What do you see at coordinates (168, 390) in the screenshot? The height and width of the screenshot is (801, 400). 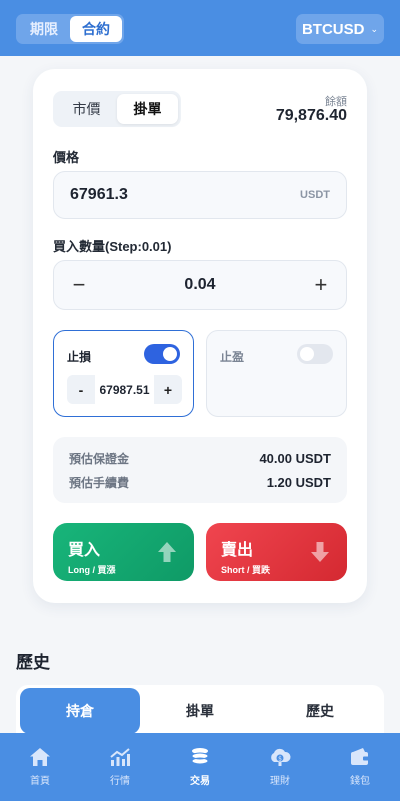 I see `stop-loss-plus-button: +` at bounding box center [168, 390].